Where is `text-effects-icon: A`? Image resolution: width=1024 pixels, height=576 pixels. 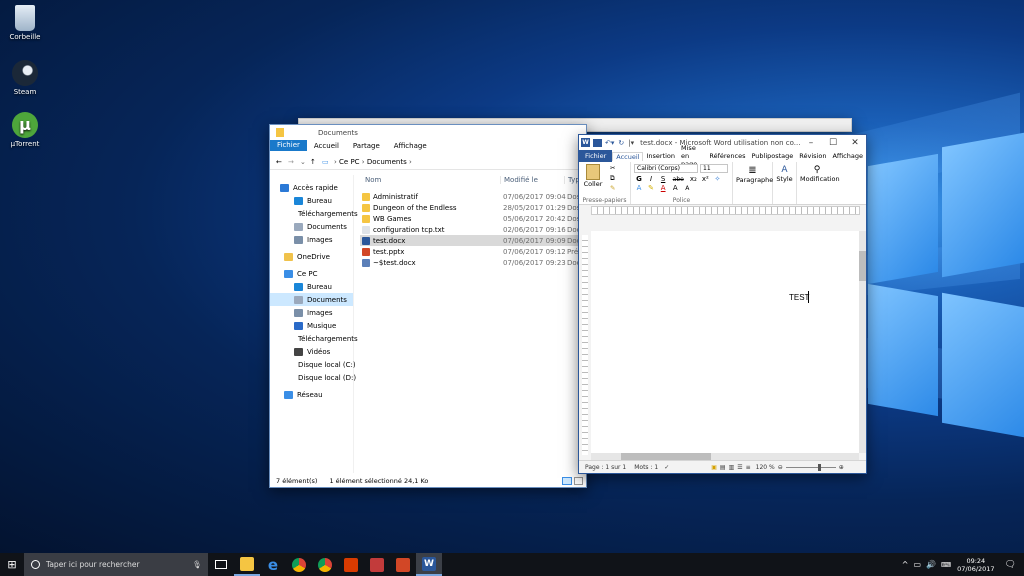 text-effects-icon: A is located at coordinates (639, 188).